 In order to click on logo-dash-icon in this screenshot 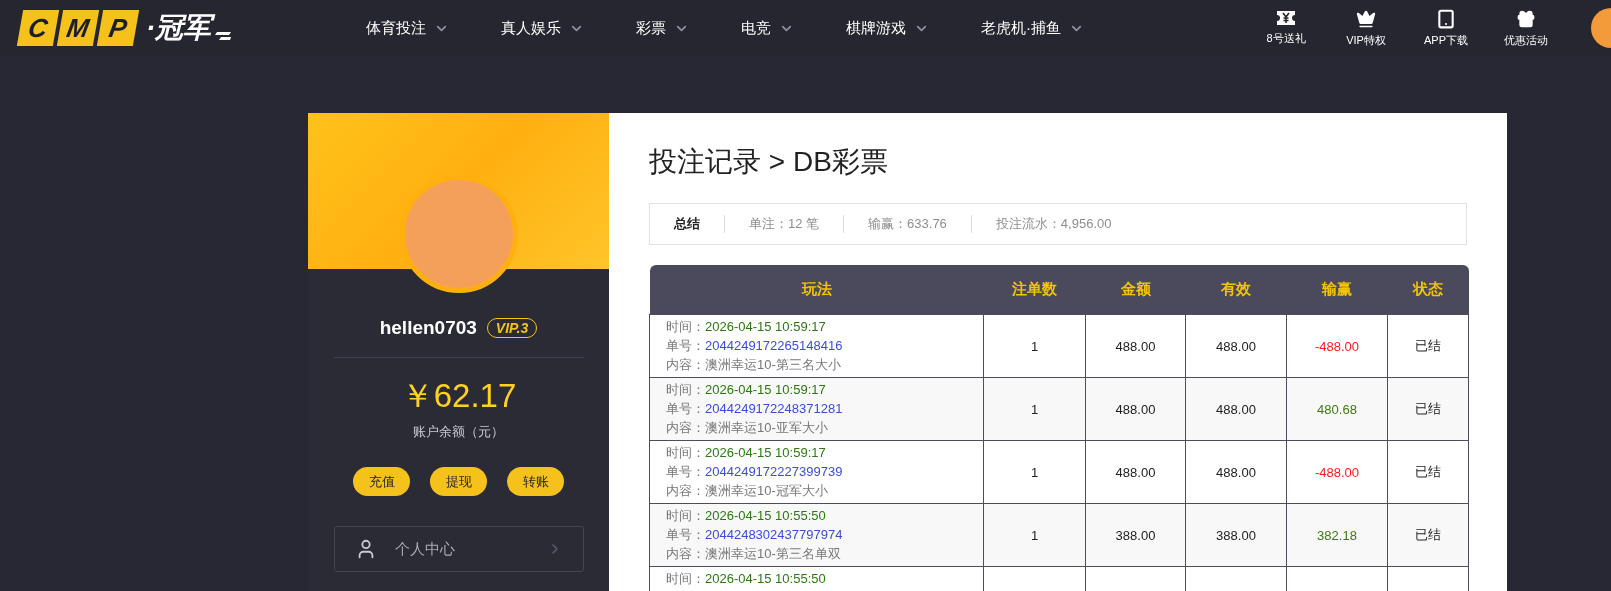, I will do `click(224, 35)`.